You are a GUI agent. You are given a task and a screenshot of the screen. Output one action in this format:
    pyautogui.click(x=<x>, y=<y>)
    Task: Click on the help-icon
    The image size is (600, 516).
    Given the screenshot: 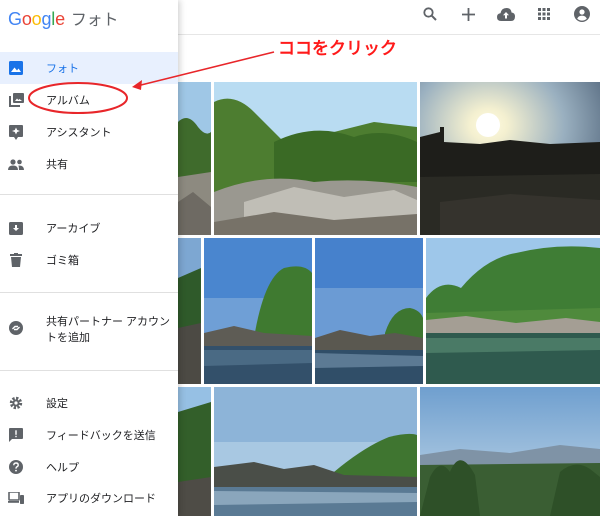 What is the action you would take?
    pyautogui.click(x=16, y=467)
    